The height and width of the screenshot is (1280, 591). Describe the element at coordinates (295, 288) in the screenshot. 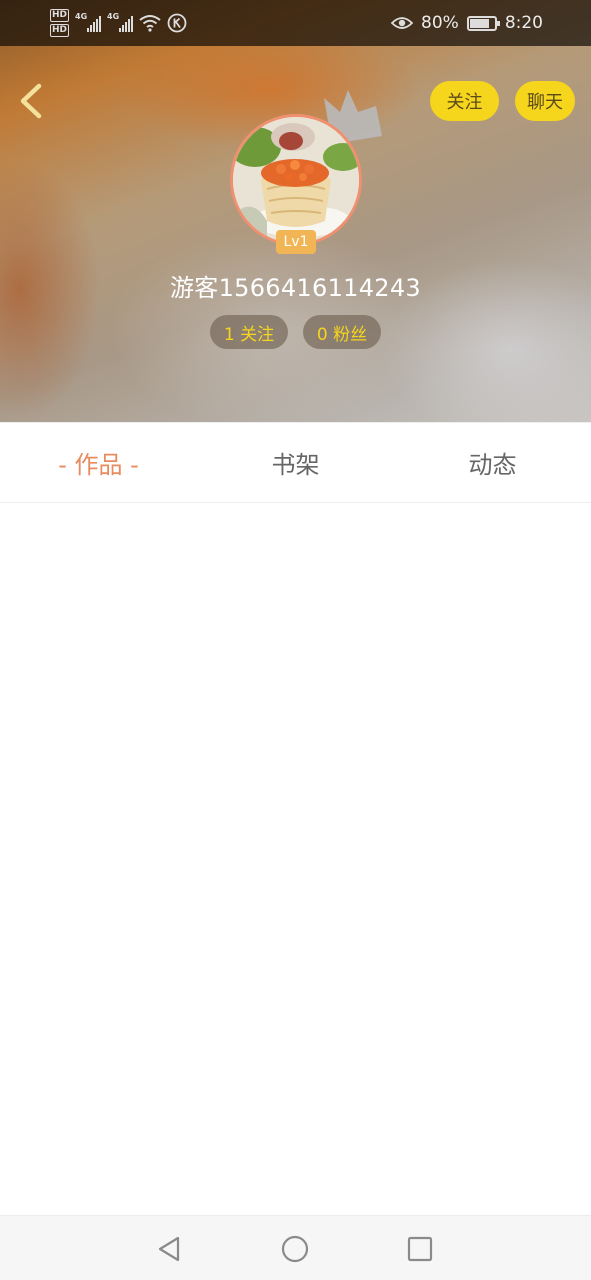

I see `username: 游客1566416114243` at that location.